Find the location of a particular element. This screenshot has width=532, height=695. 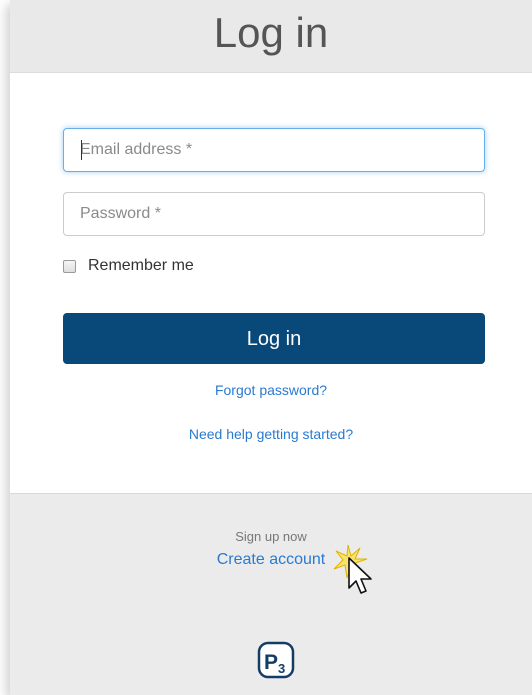

remember-me-row: Remember me is located at coordinates (128, 266).